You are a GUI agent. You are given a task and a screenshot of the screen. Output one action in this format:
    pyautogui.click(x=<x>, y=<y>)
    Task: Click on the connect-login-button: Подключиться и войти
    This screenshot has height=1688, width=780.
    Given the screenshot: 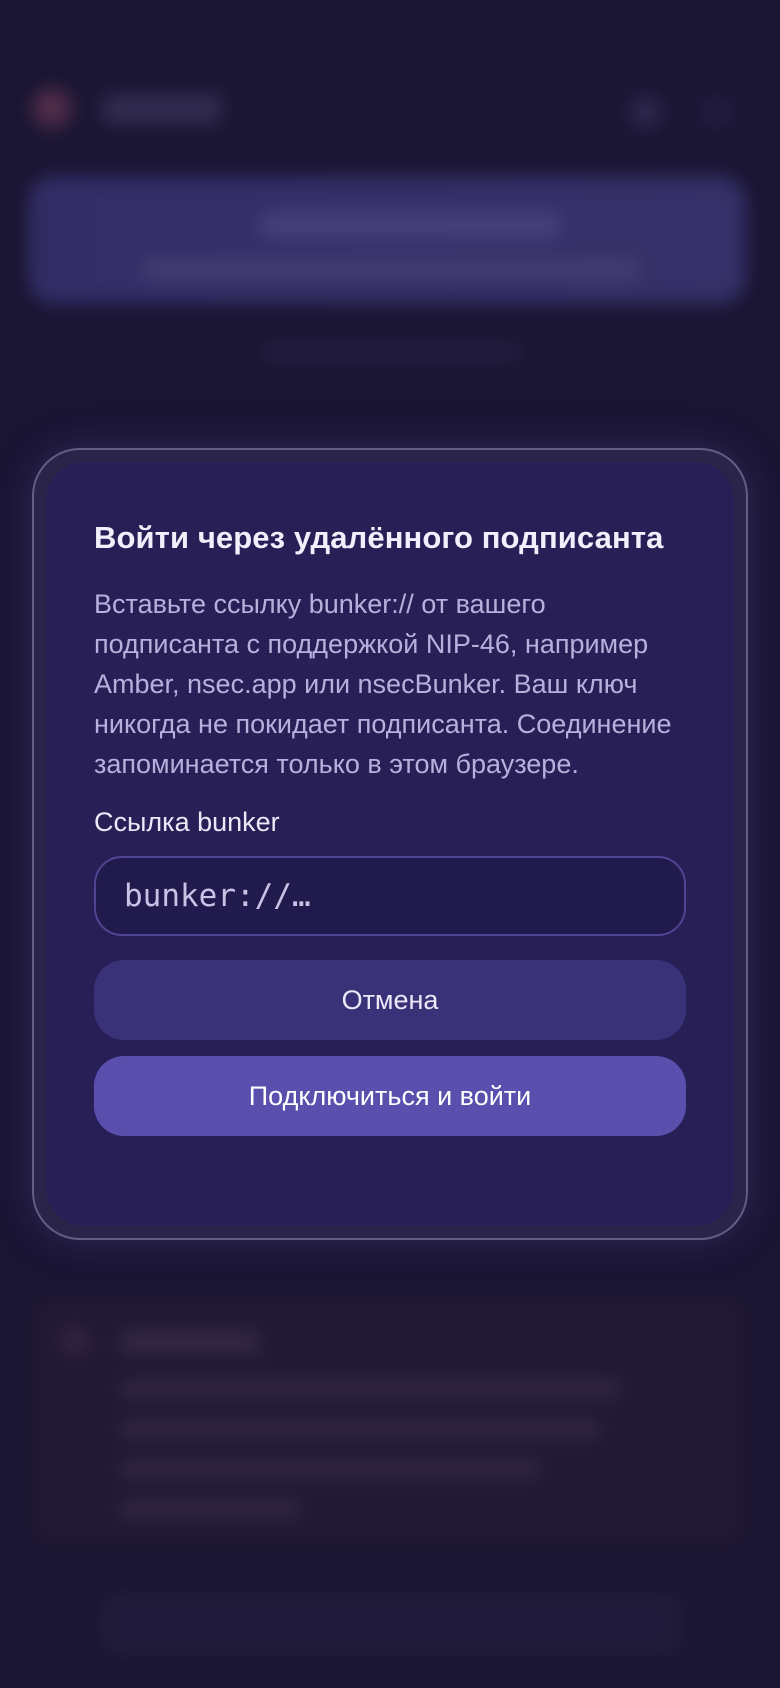 What is the action you would take?
    pyautogui.click(x=390, y=1096)
    